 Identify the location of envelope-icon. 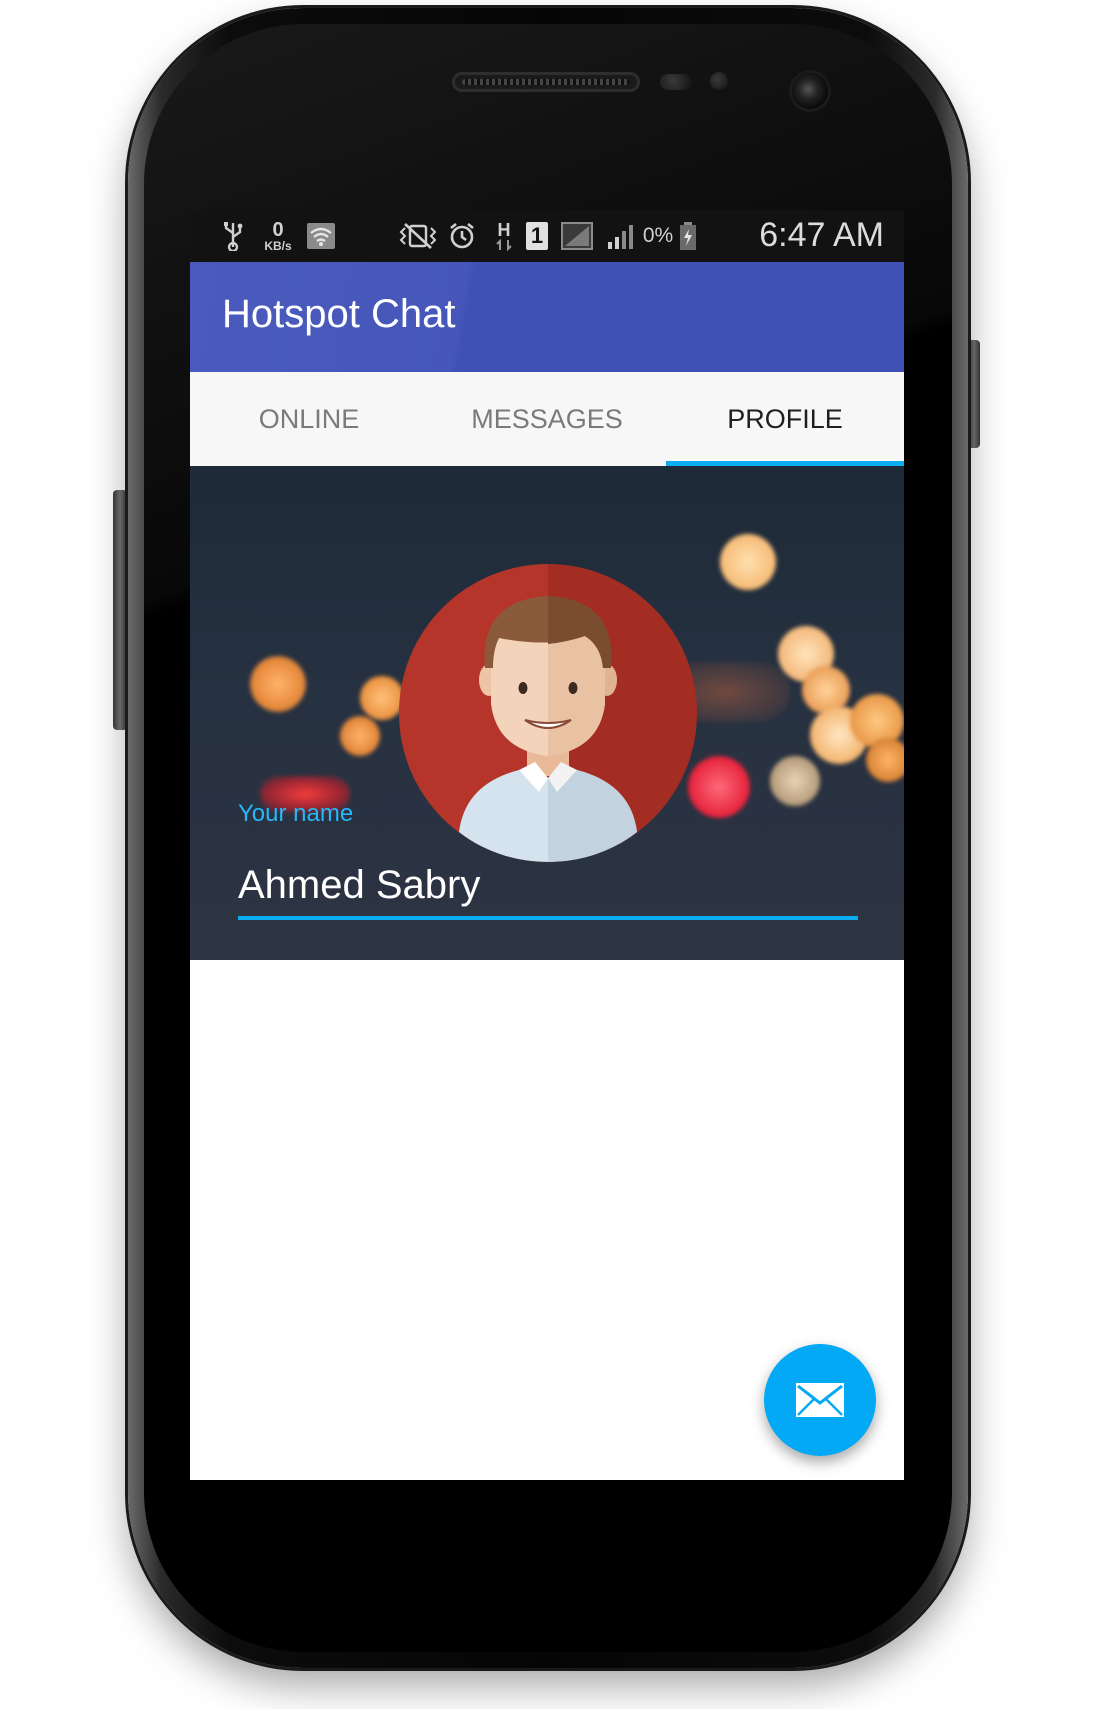
(820, 1400).